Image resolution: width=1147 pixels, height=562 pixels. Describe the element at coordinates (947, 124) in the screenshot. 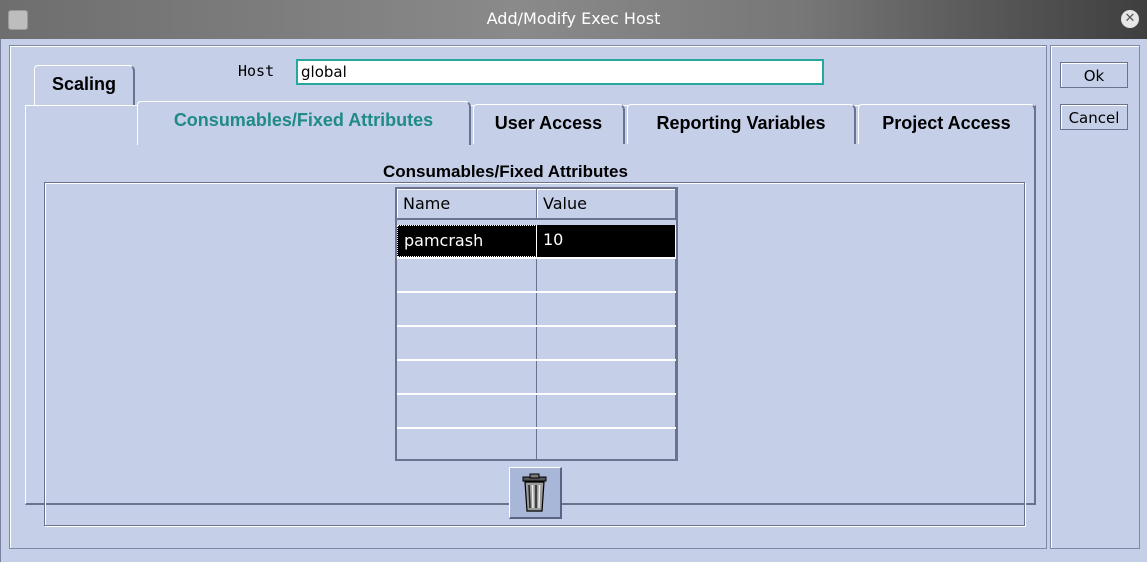

I see `tab-project-access: Project Access` at that location.